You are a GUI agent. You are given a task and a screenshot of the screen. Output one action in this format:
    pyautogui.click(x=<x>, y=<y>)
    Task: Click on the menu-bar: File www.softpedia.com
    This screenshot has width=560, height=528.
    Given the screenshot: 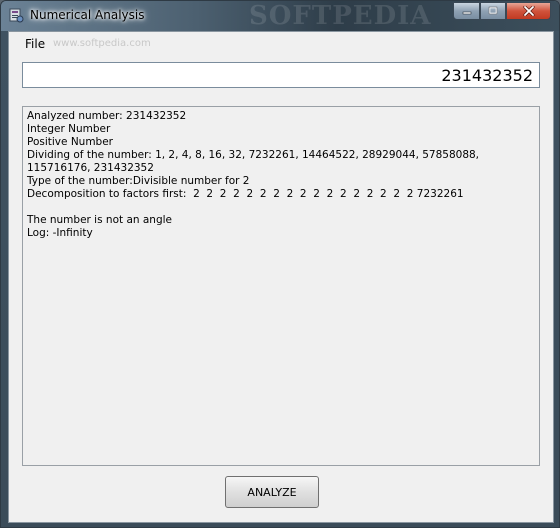 What is the action you would take?
    pyautogui.click(x=281, y=43)
    